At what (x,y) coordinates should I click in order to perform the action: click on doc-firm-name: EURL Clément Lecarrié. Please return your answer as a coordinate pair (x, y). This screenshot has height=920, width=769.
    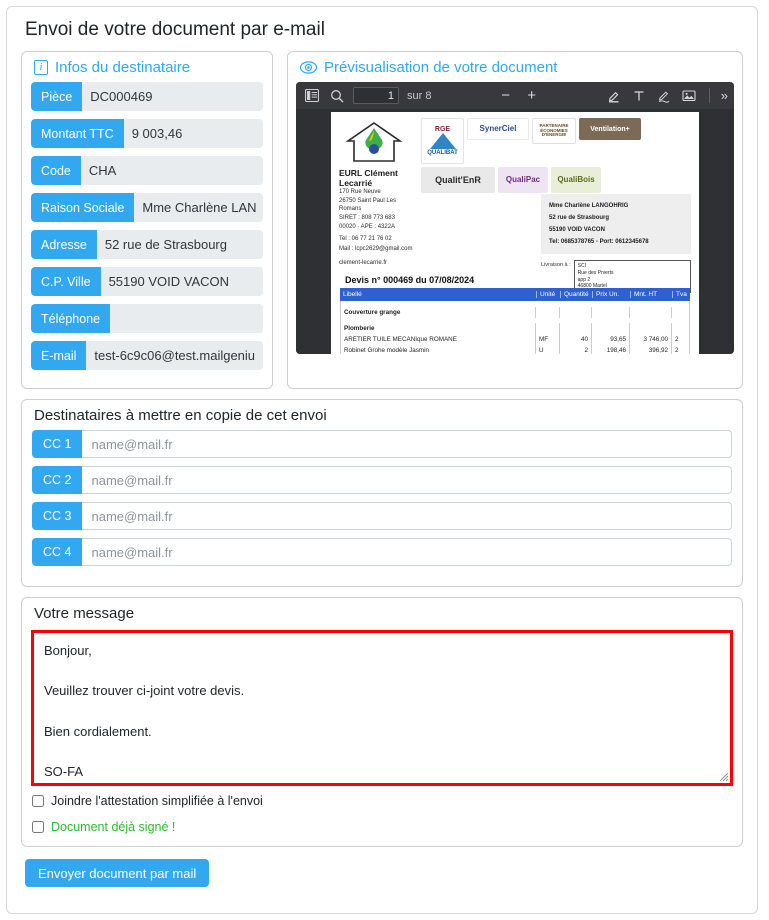
    Looking at the image, I should click on (368, 178).